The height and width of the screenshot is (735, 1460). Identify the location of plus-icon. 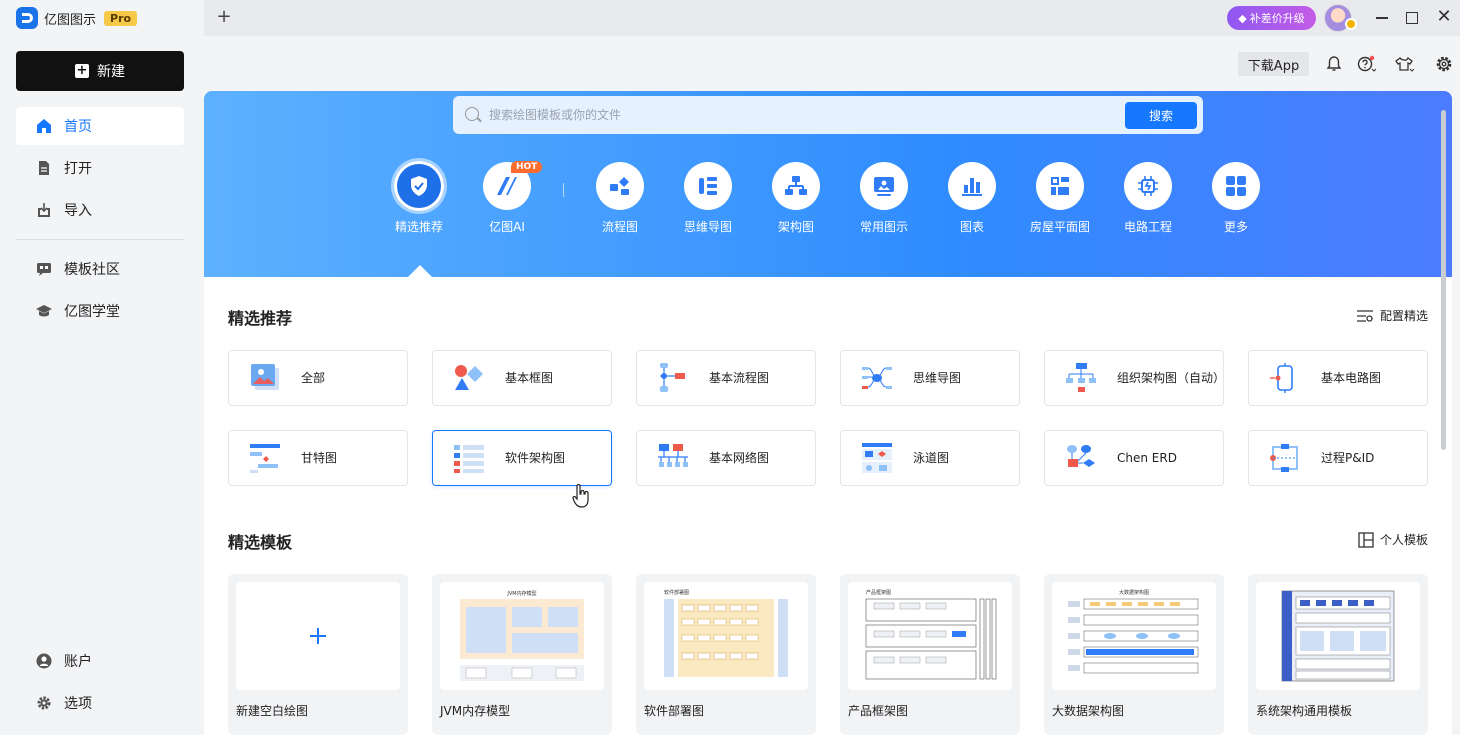
(318, 636).